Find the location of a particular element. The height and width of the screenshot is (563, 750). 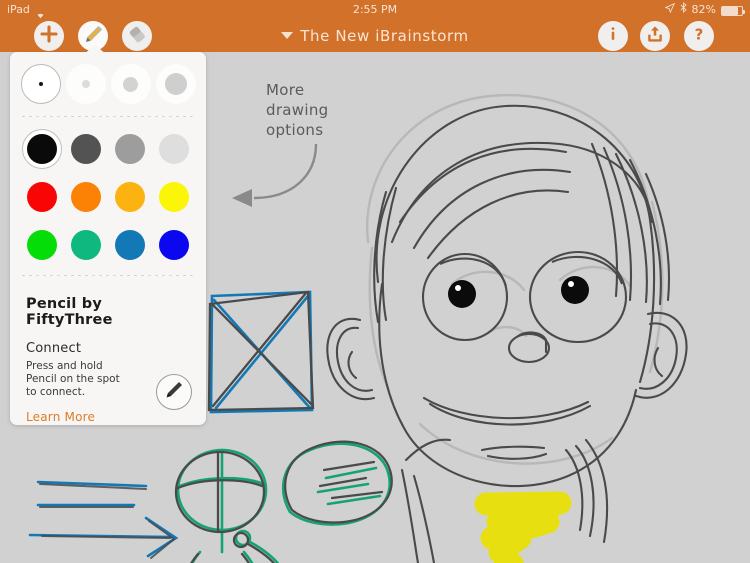

teal-head-sketch is located at coordinates (228, 505).